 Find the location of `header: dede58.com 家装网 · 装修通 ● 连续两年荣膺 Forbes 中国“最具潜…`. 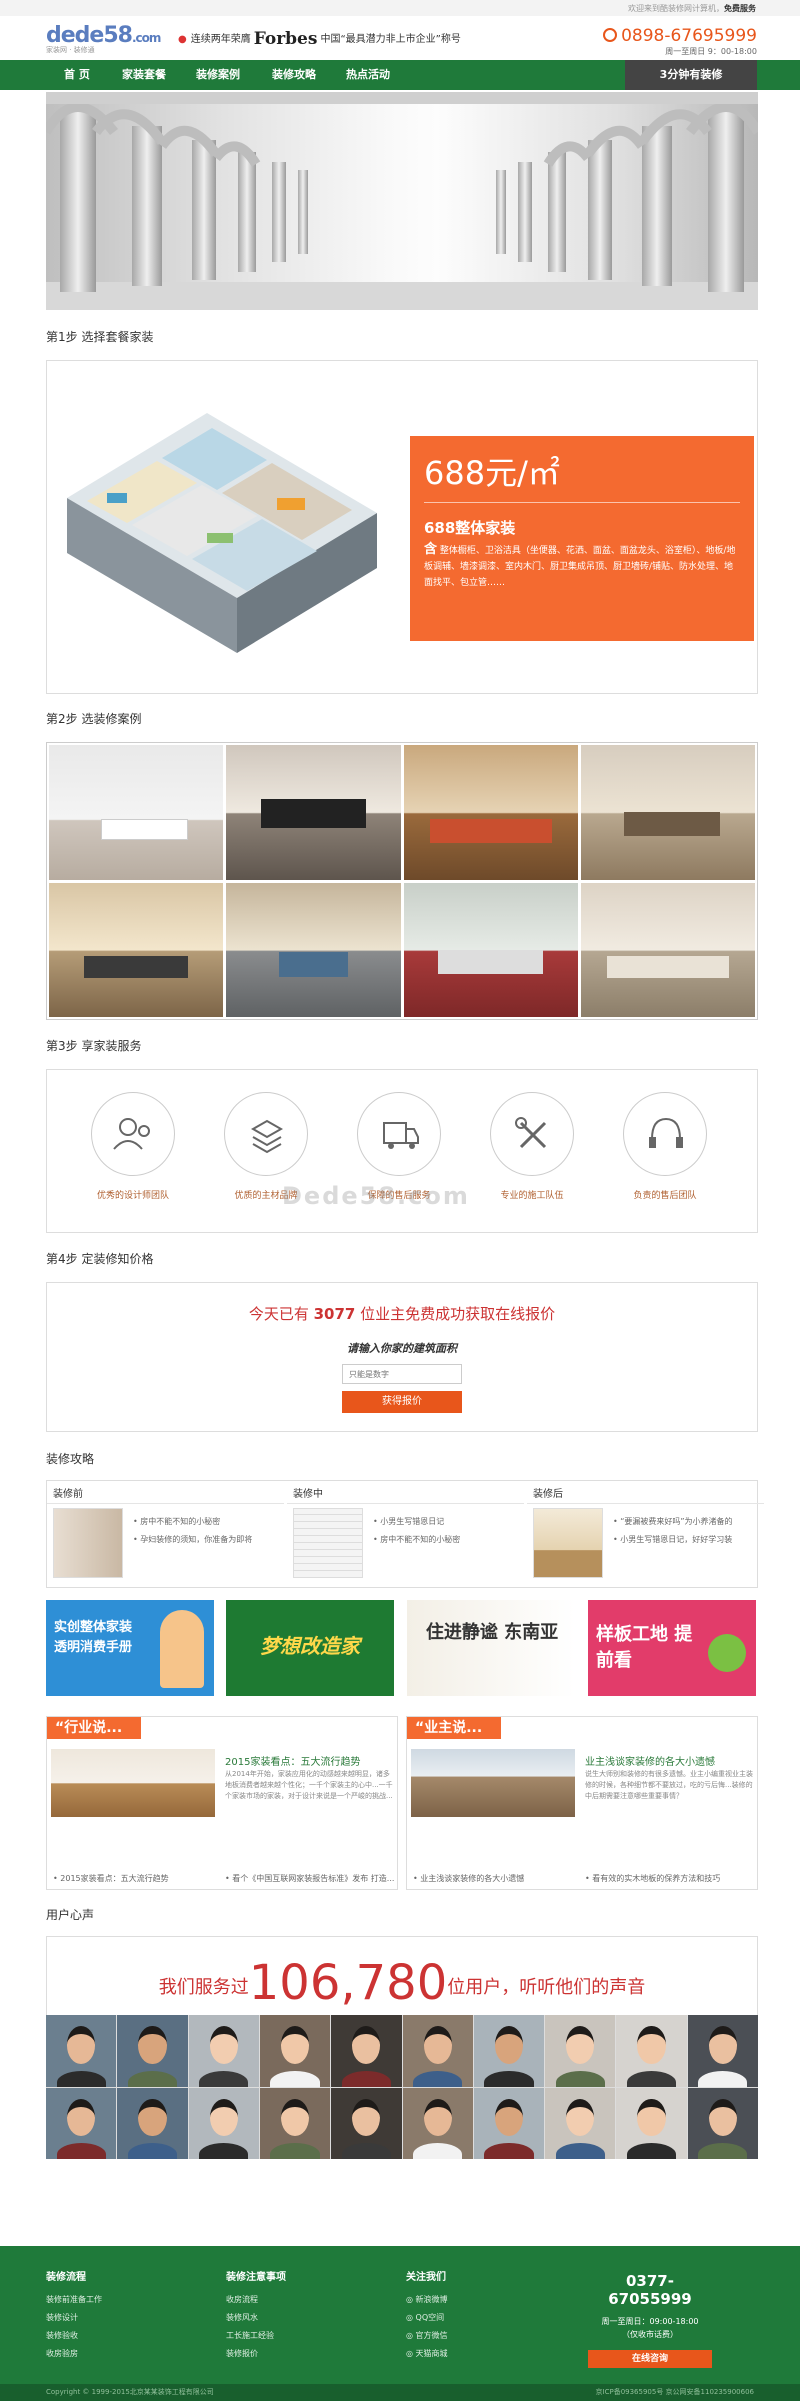

header: dede58.com 家装网 · 装修通 ● 连续两年荣膺 Forbes 中国“最具潜… is located at coordinates (400, 38).